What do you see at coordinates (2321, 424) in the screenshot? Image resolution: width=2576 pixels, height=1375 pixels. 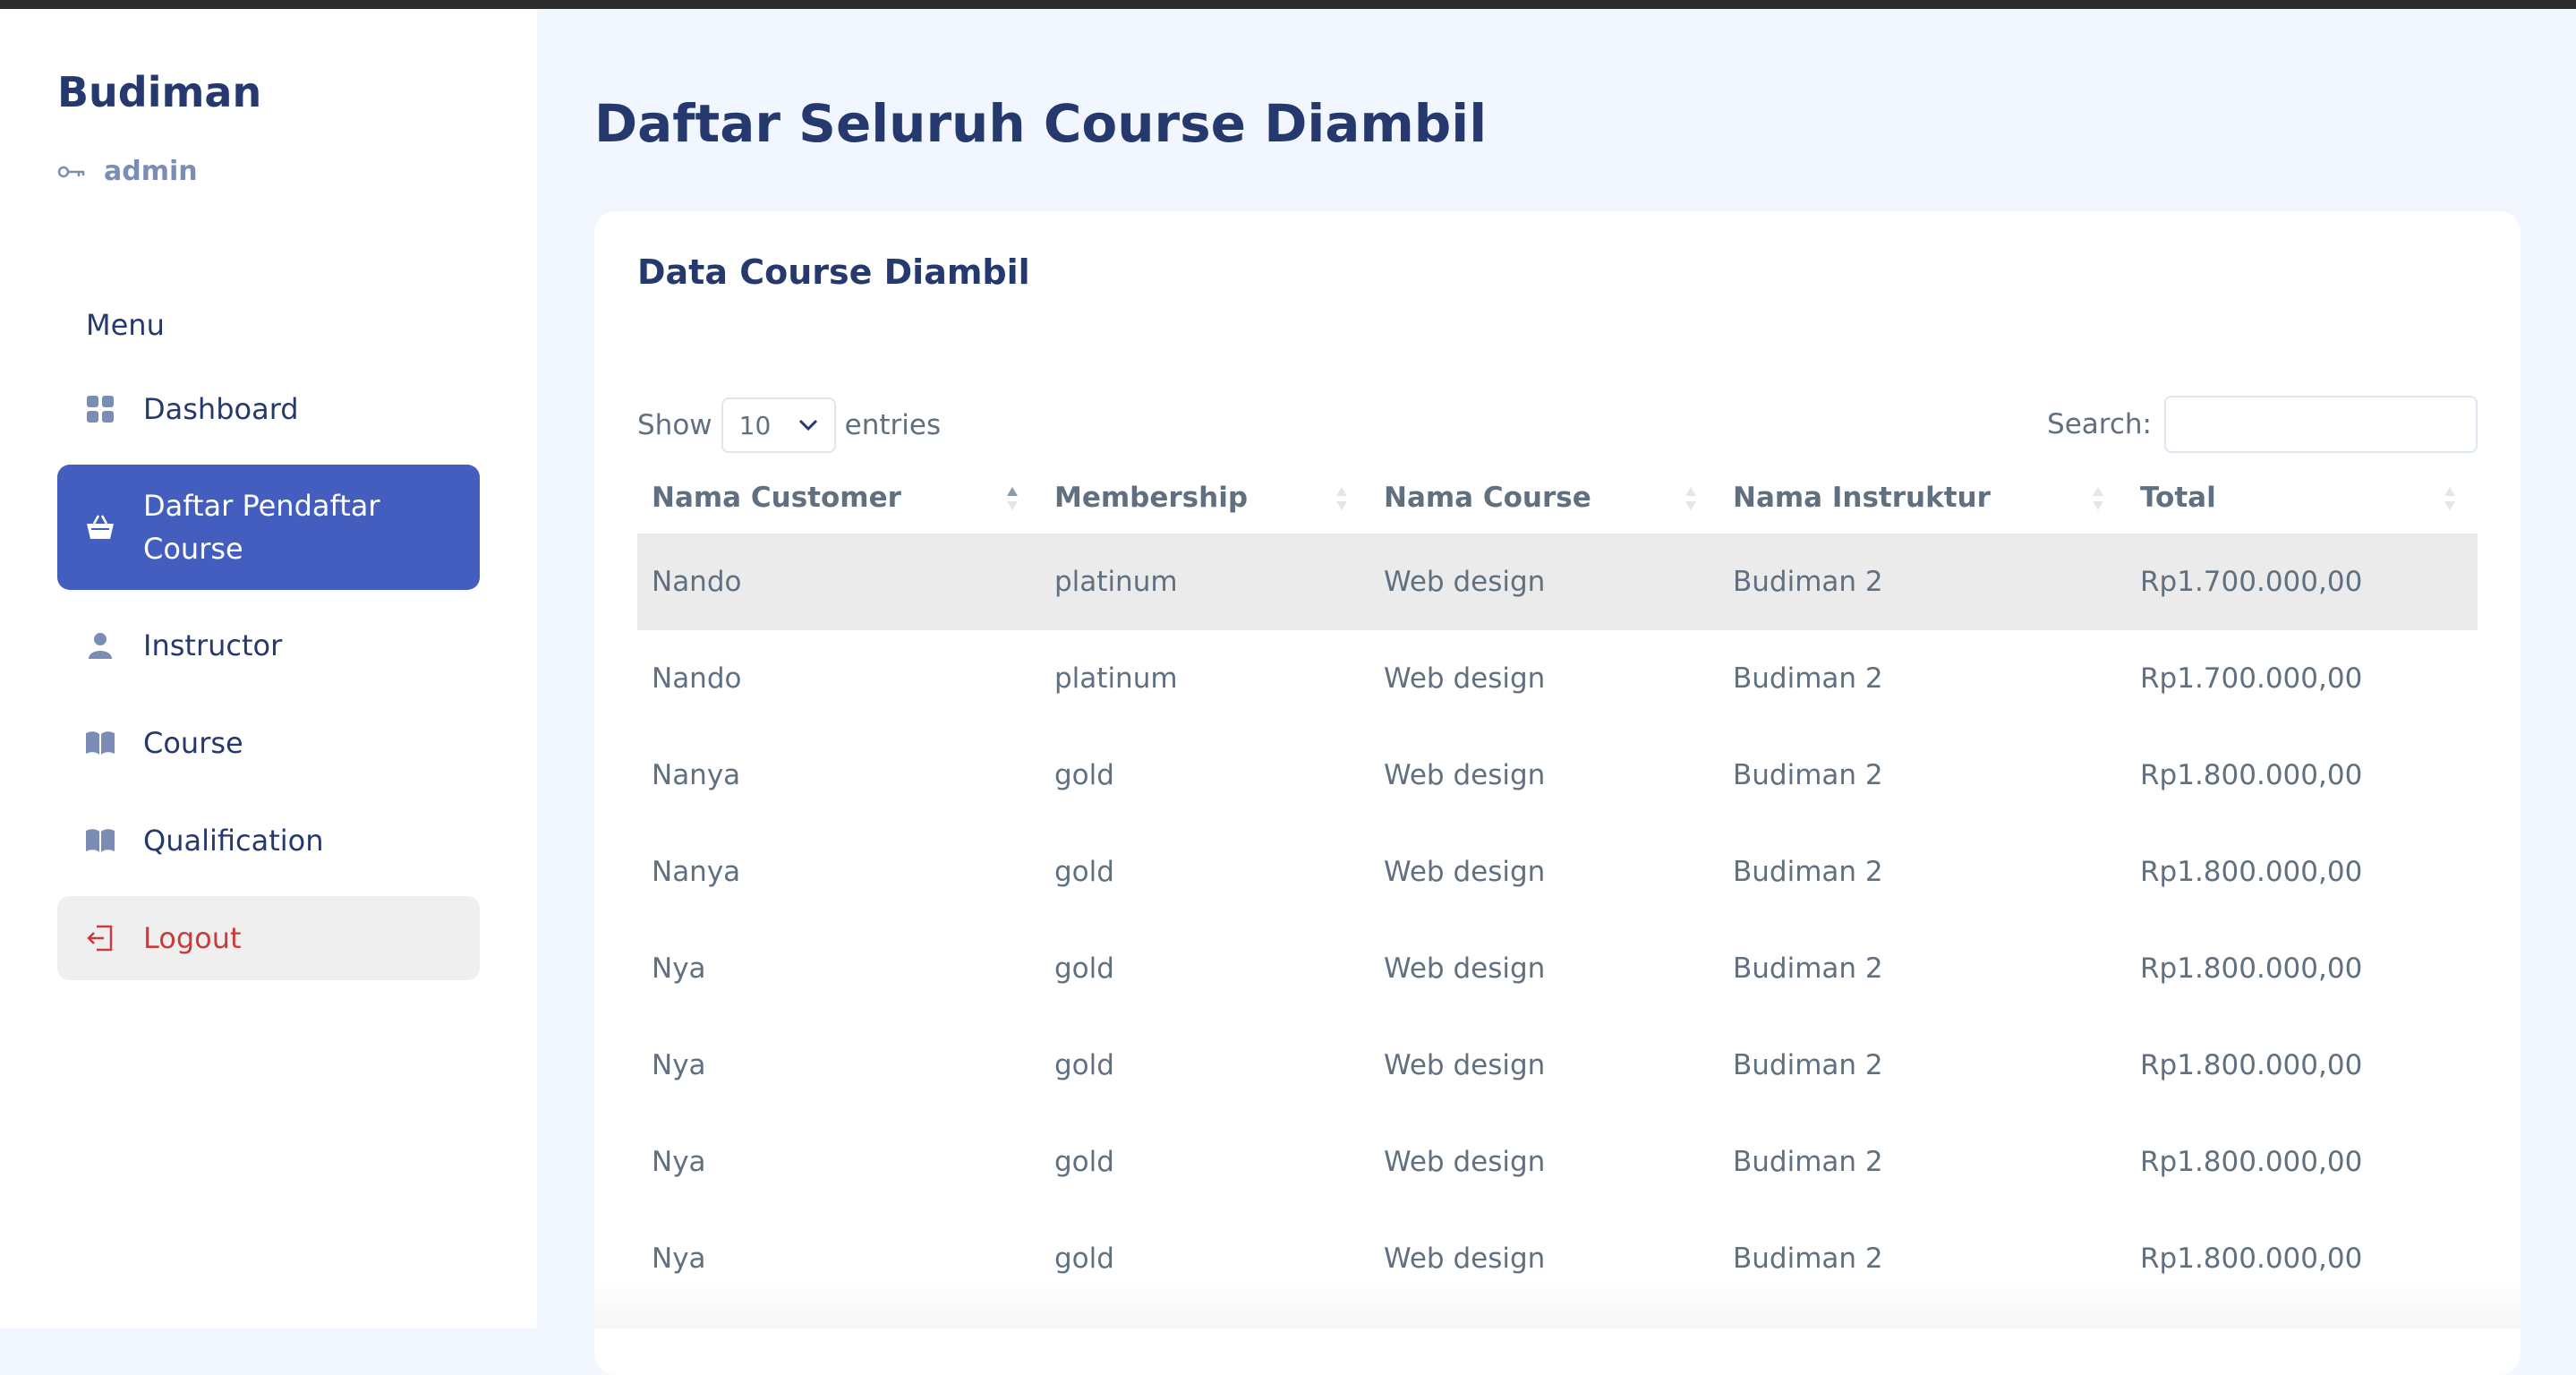 I see `search-input` at bounding box center [2321, 424].